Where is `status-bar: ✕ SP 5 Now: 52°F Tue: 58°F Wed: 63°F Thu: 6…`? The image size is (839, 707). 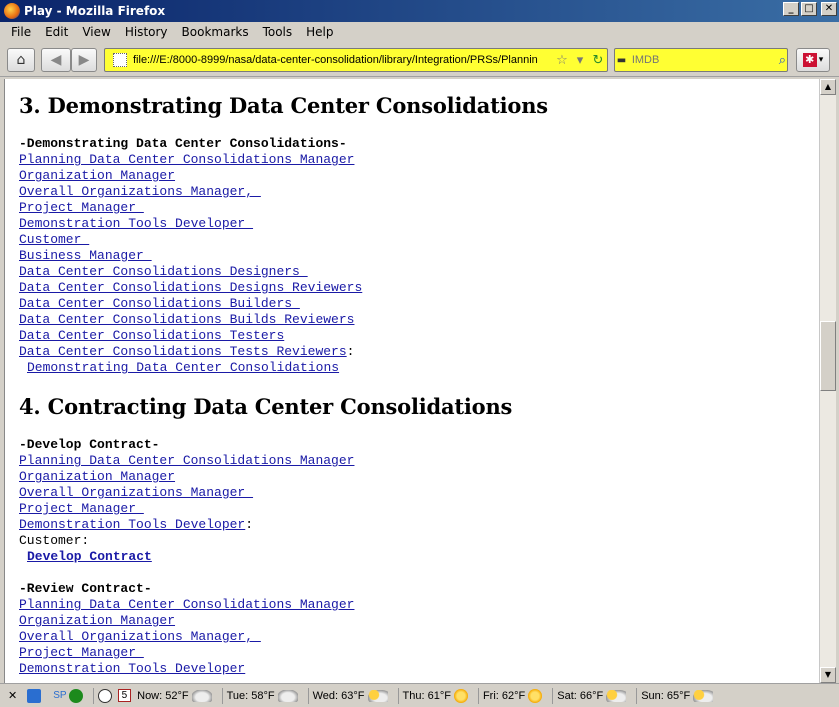
status-bar: ✕ SP 5 Now: 52°F Tue: 58°F Wed: 63°F Thu: 6… is located at coordinates (419, 695).